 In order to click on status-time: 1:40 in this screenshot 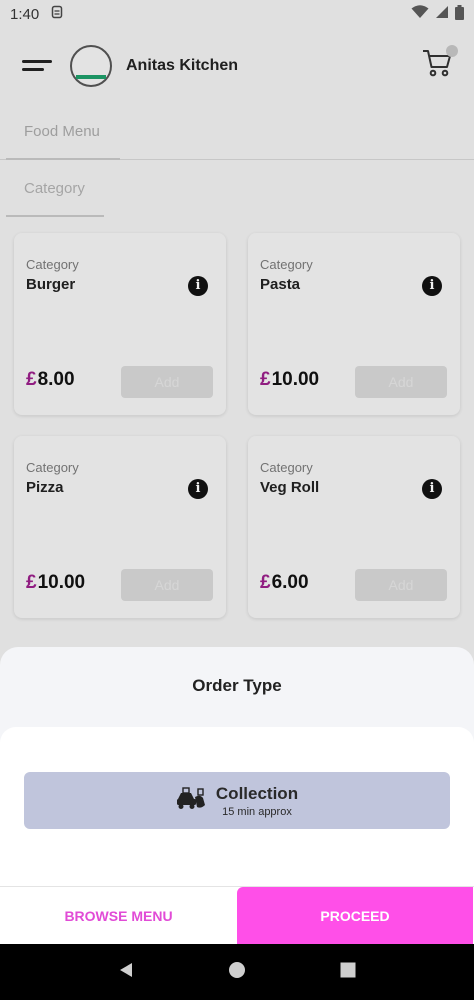, I will do `click(25, 14)`.